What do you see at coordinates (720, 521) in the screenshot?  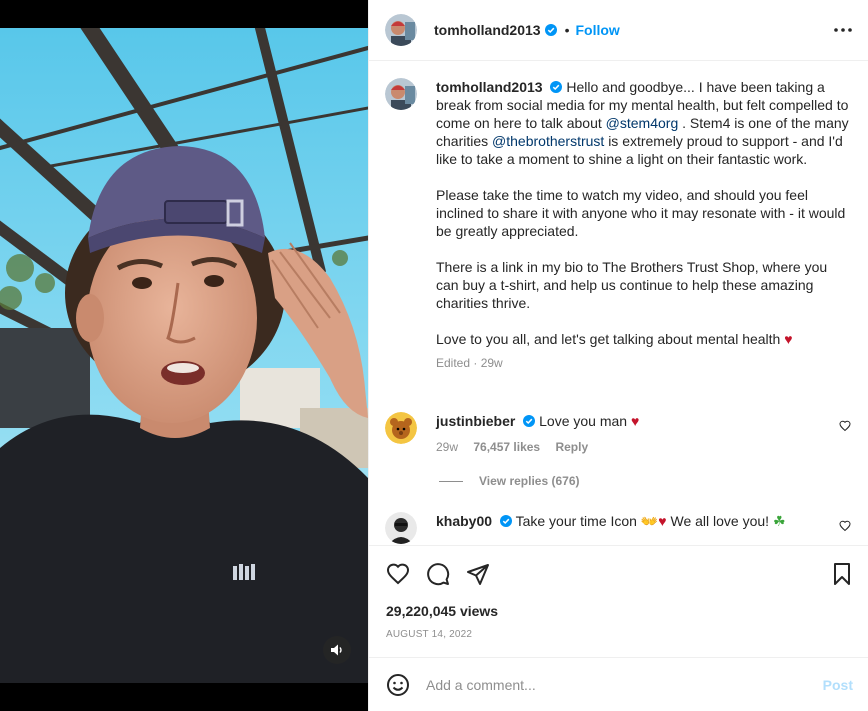 I see `comment-text: We all love you!` at bounding box center [720, 521].